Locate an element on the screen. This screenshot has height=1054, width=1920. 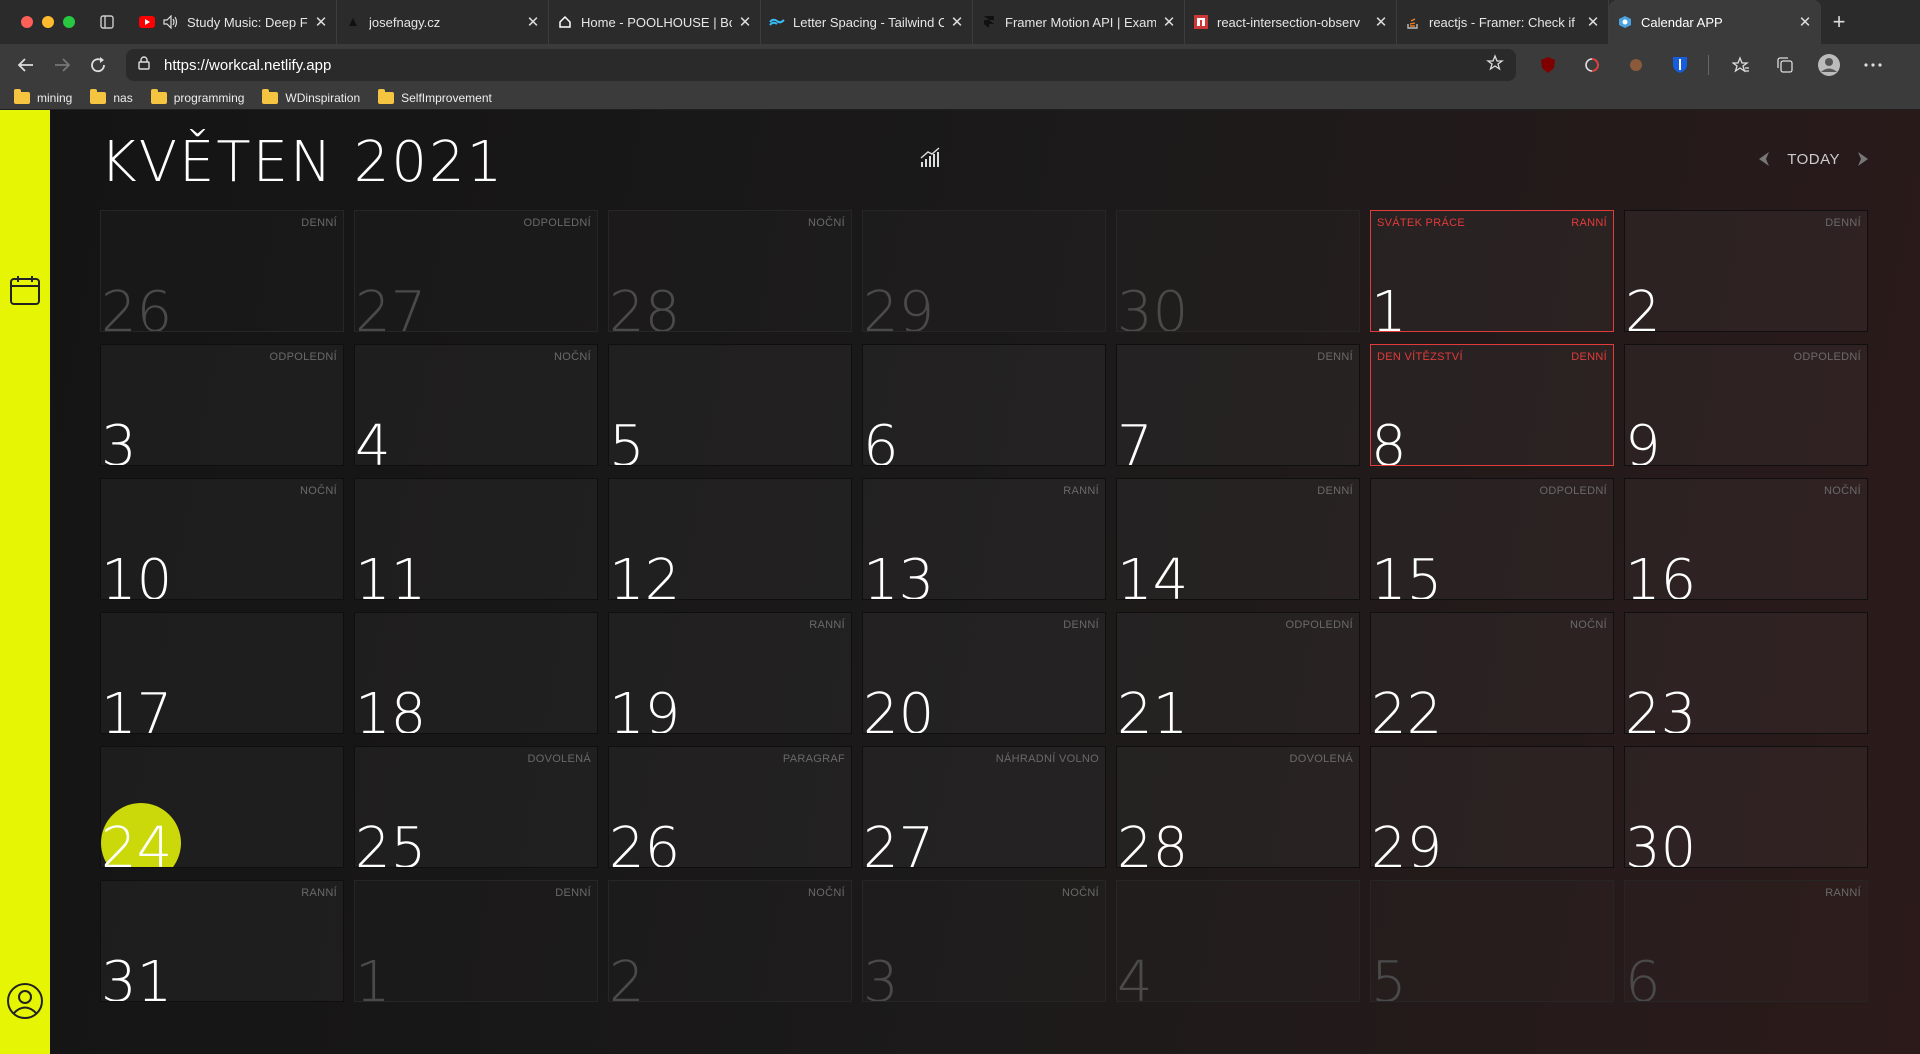
browser-tab: Framer Motion API | Examp ✕ is located at coordinates (1079, 22).